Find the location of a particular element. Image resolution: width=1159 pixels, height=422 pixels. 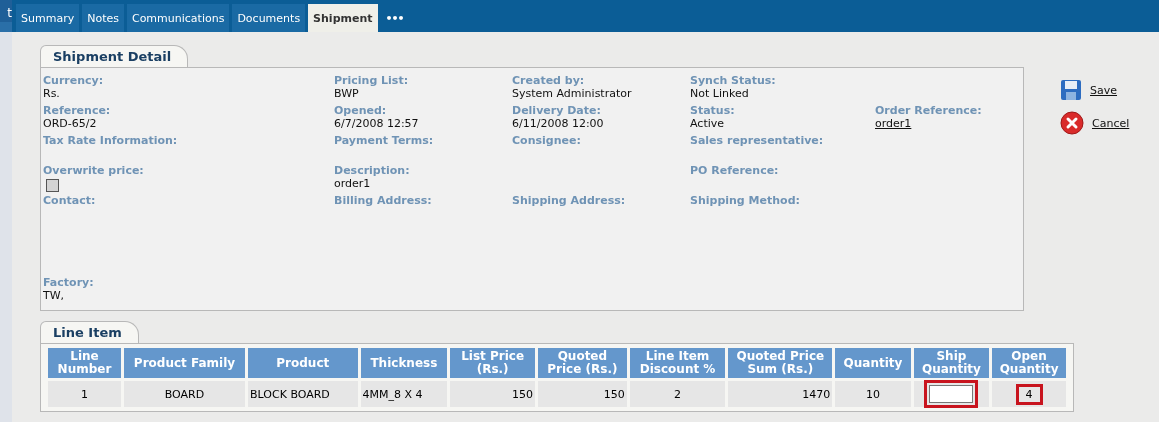

field-label: Sales representative: is located at coordinates (757, 140).